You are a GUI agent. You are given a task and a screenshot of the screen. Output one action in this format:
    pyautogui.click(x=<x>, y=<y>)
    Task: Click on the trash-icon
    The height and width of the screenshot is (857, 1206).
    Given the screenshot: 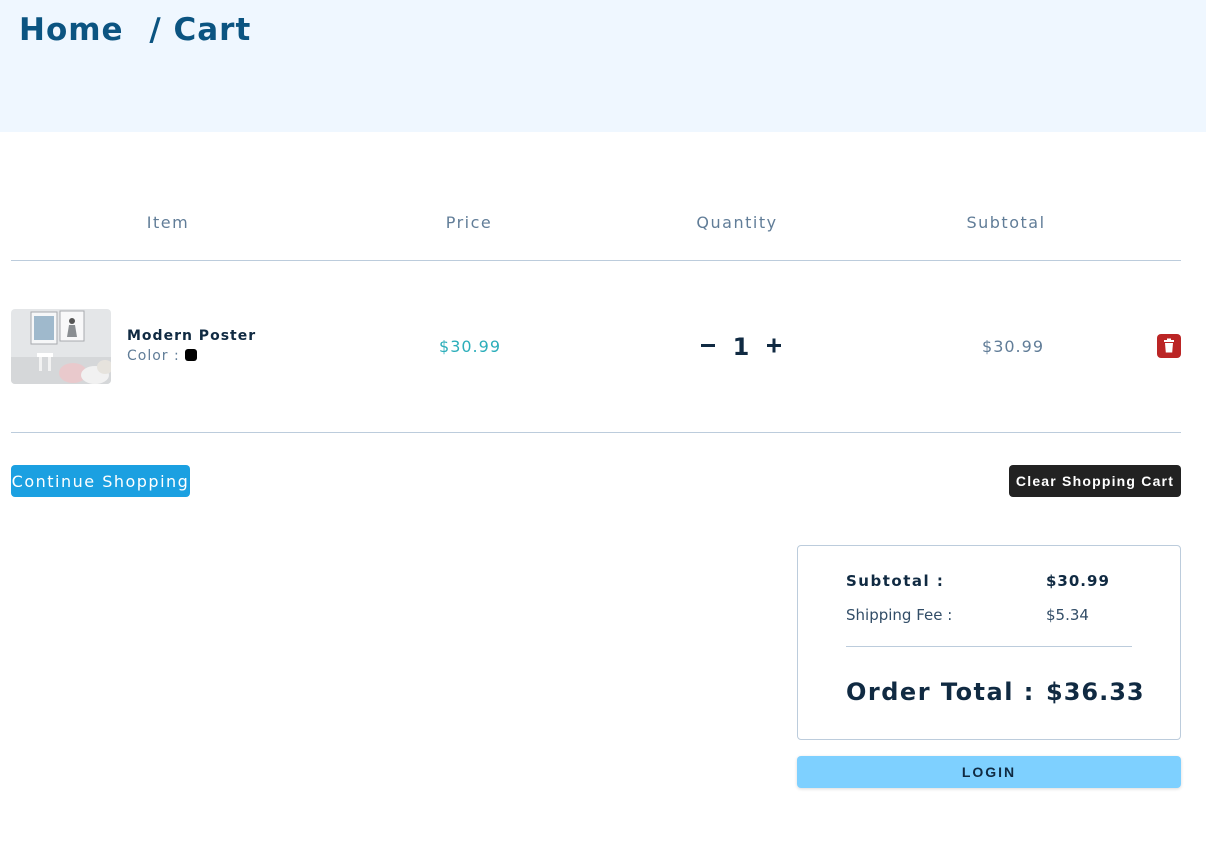 What is the action you would take?
    pyautogui.click(x=1169, y=345)
    